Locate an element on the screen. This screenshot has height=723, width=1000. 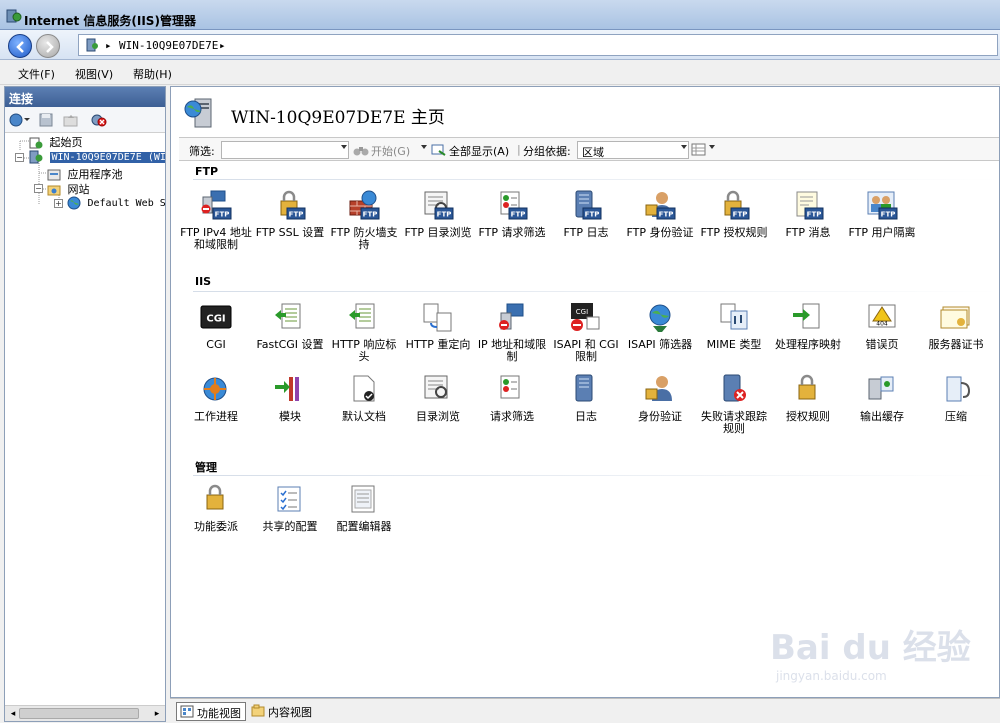
feature-ip-restrictions: IP 地址和域限制 is located at coordinates (512, 332).